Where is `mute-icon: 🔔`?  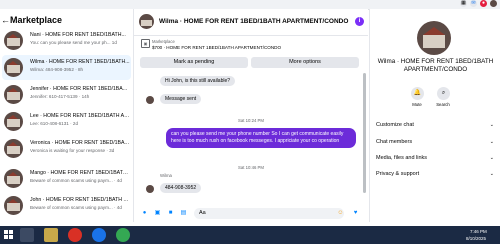
mute-icon: 🔔 is located at coordinates (417, 93).